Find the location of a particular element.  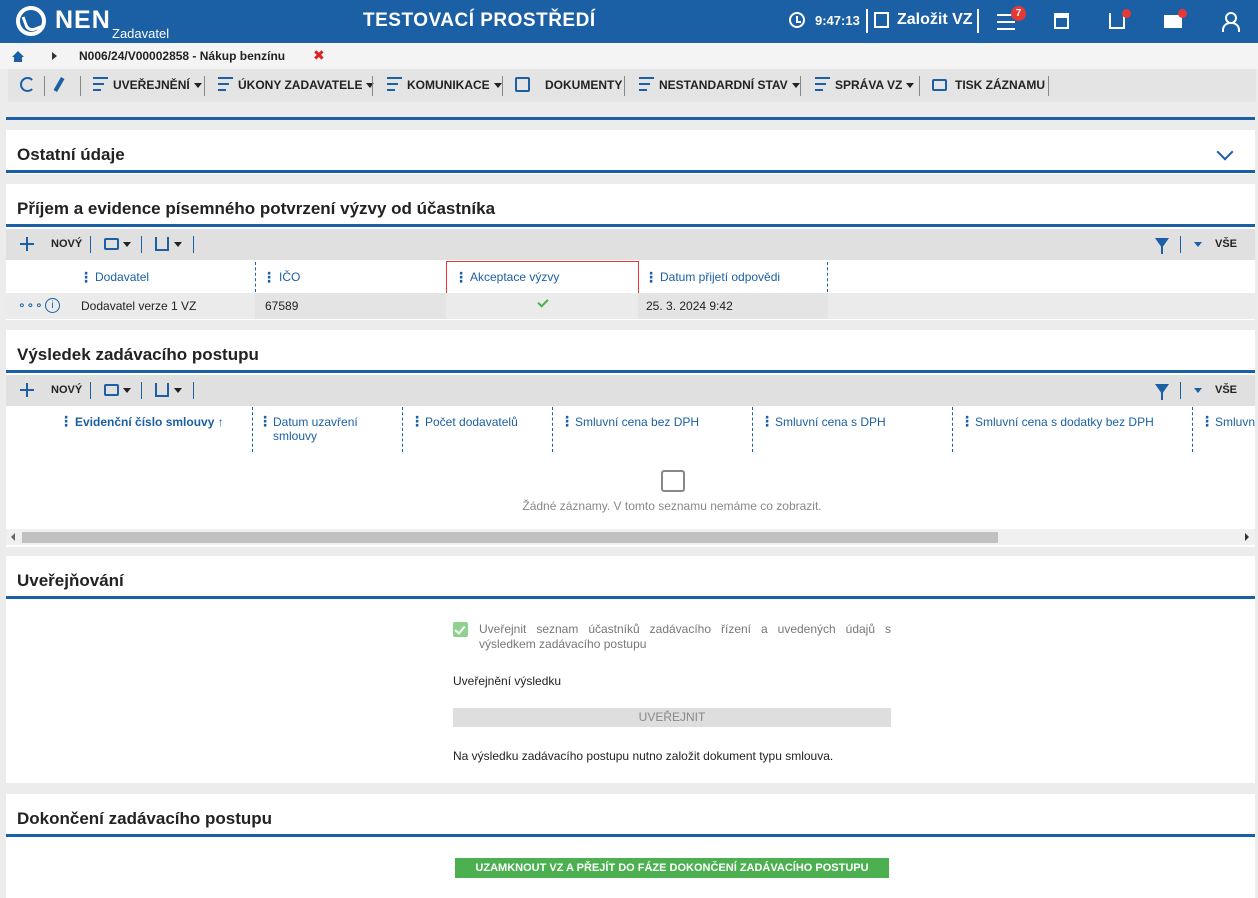

section-ostatni-udaje: Ostatní údaje is located at coordinates (630, 152).